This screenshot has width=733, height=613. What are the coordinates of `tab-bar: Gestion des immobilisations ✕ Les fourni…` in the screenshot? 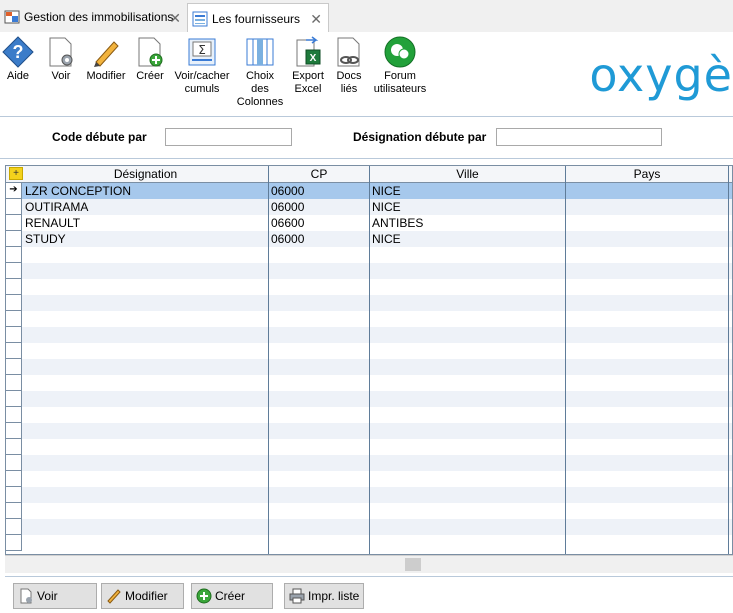 It's located at (366, 16).